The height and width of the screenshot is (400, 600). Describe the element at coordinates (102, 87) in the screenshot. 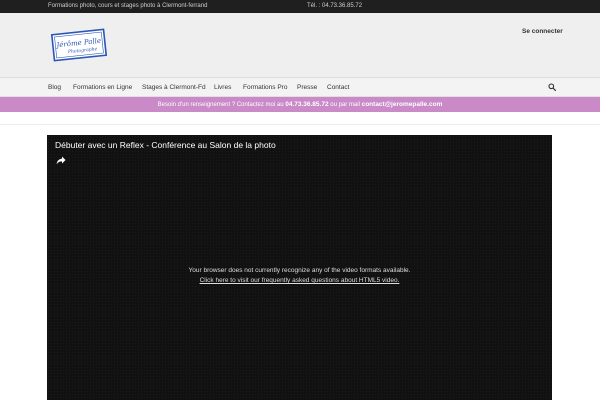

I see `nav-item-formations-en-ligne: Formations en Ligne` at that location.